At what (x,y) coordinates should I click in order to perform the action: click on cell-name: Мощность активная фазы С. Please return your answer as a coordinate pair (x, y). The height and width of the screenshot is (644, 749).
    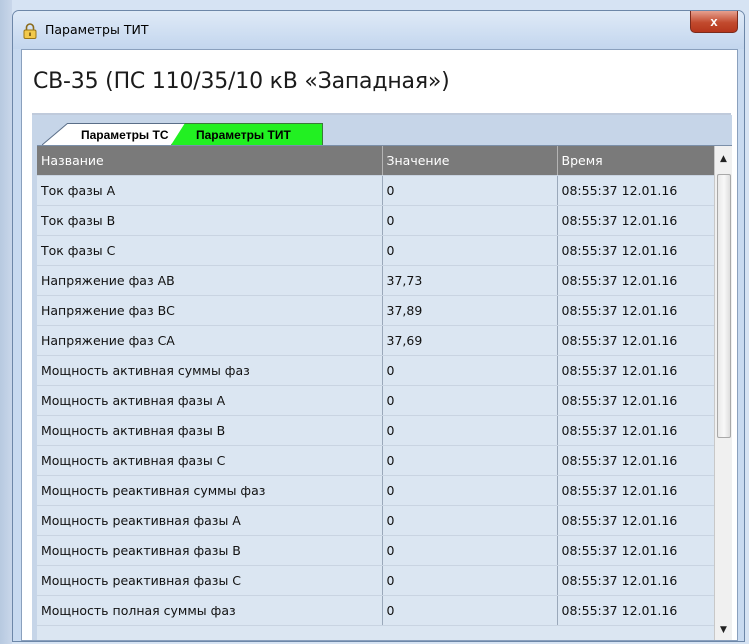
    Looking at the image, I should click on (210, 460).